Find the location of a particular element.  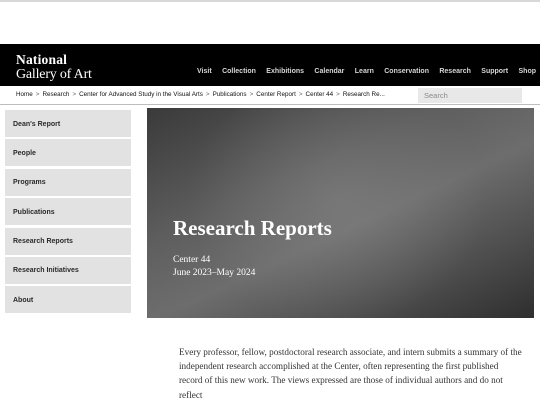

sidebar-item-people: People is located at coordinates (68, 153).